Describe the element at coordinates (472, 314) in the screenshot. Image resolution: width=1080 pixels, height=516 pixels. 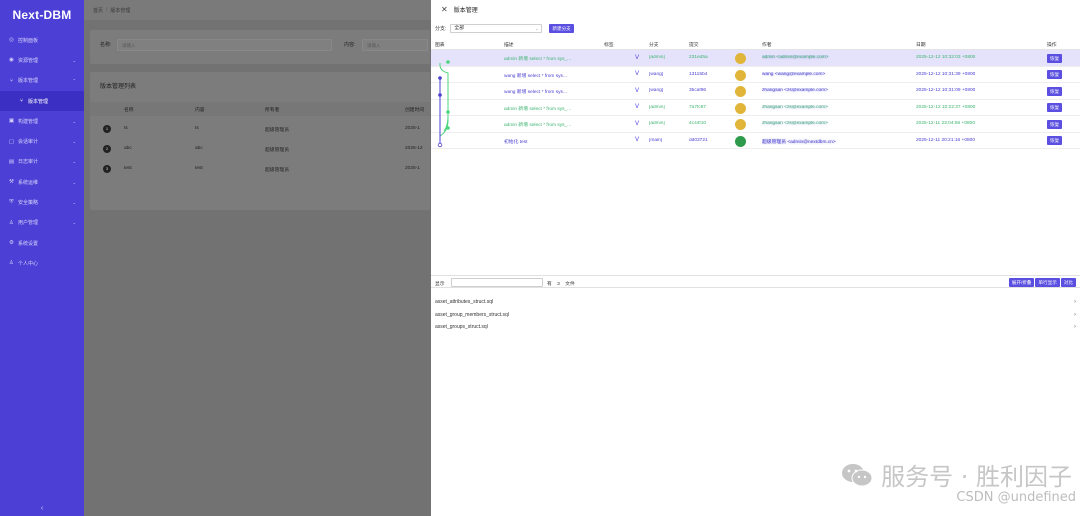
I see `file-name: asset_group_members_struct.sql` at that location.